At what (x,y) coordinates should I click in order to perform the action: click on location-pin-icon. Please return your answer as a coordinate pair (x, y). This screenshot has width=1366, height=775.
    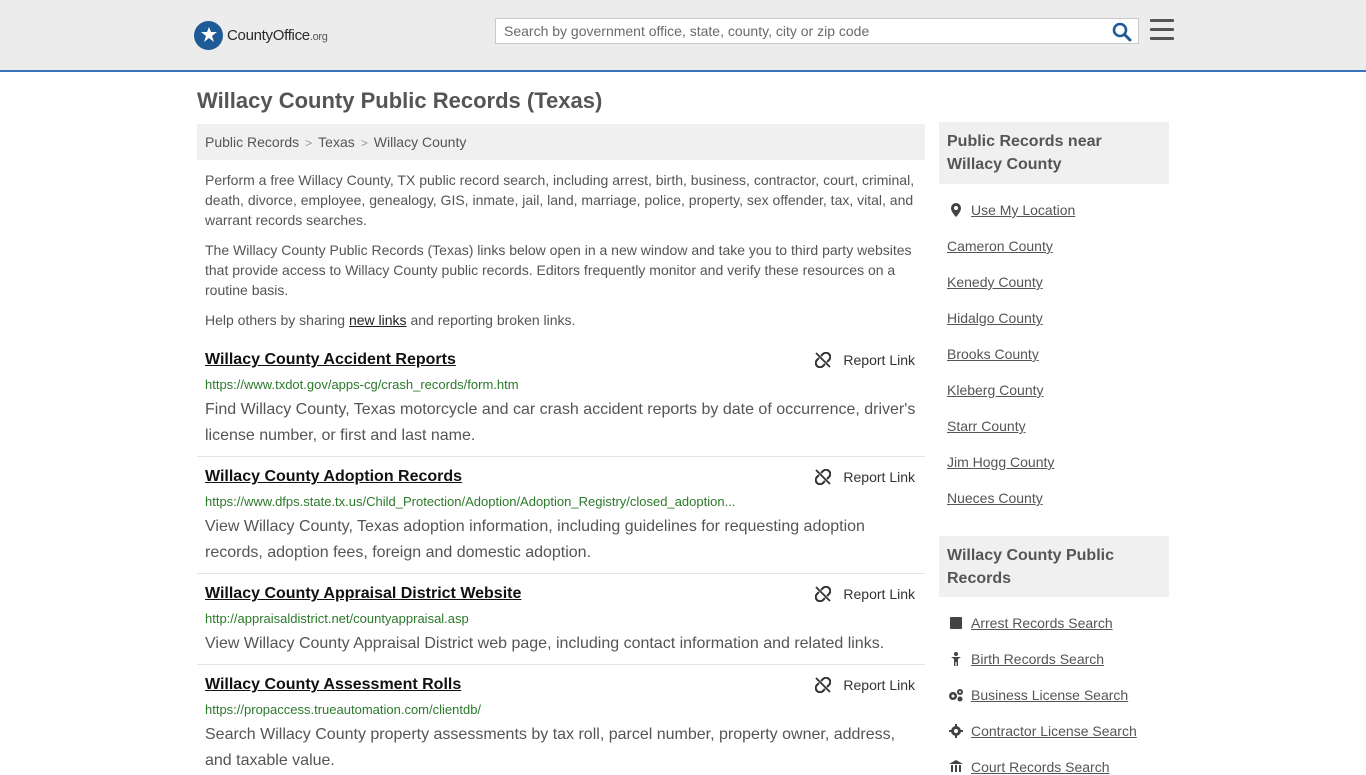
    Looking at the image, I should click on (956, 210).